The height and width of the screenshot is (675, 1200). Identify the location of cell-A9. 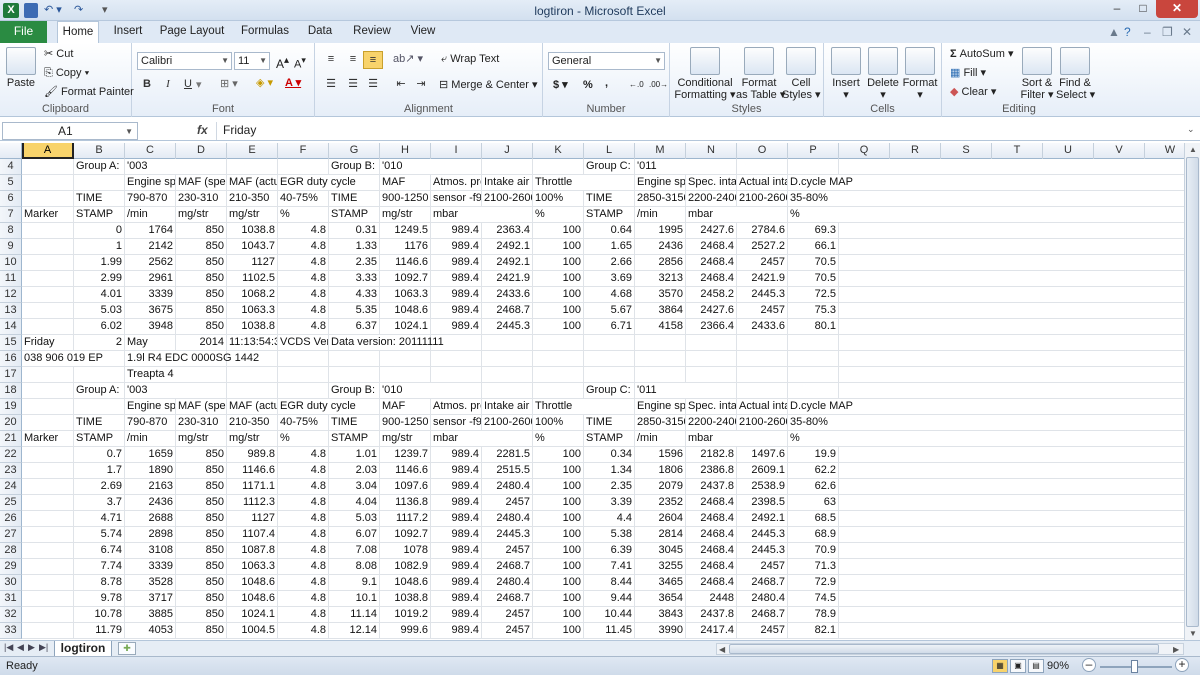
(48, 246).